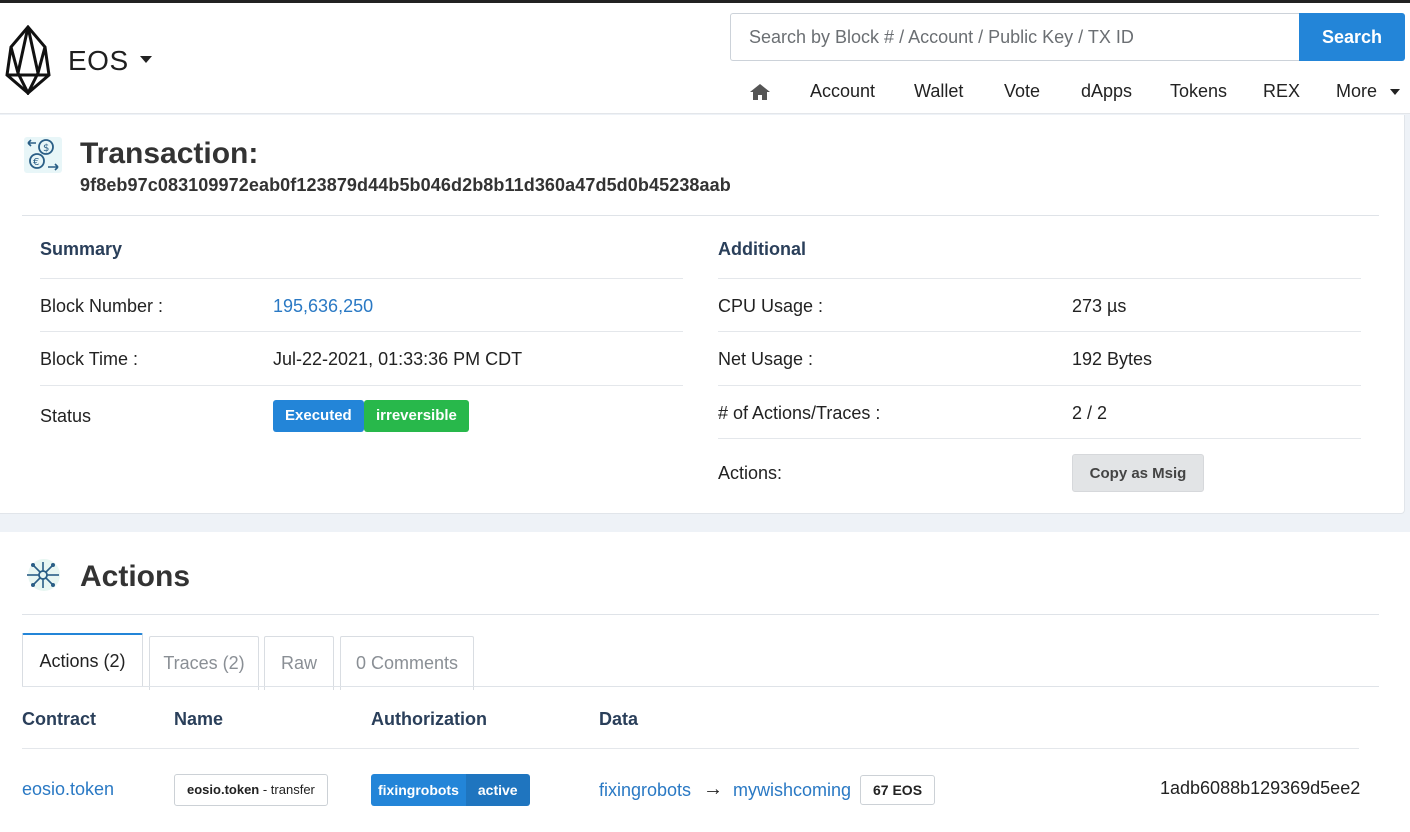  Describe the element at coordinates (68, 789) in the screenshot. I see `contract-link: eosio.token` at that location.